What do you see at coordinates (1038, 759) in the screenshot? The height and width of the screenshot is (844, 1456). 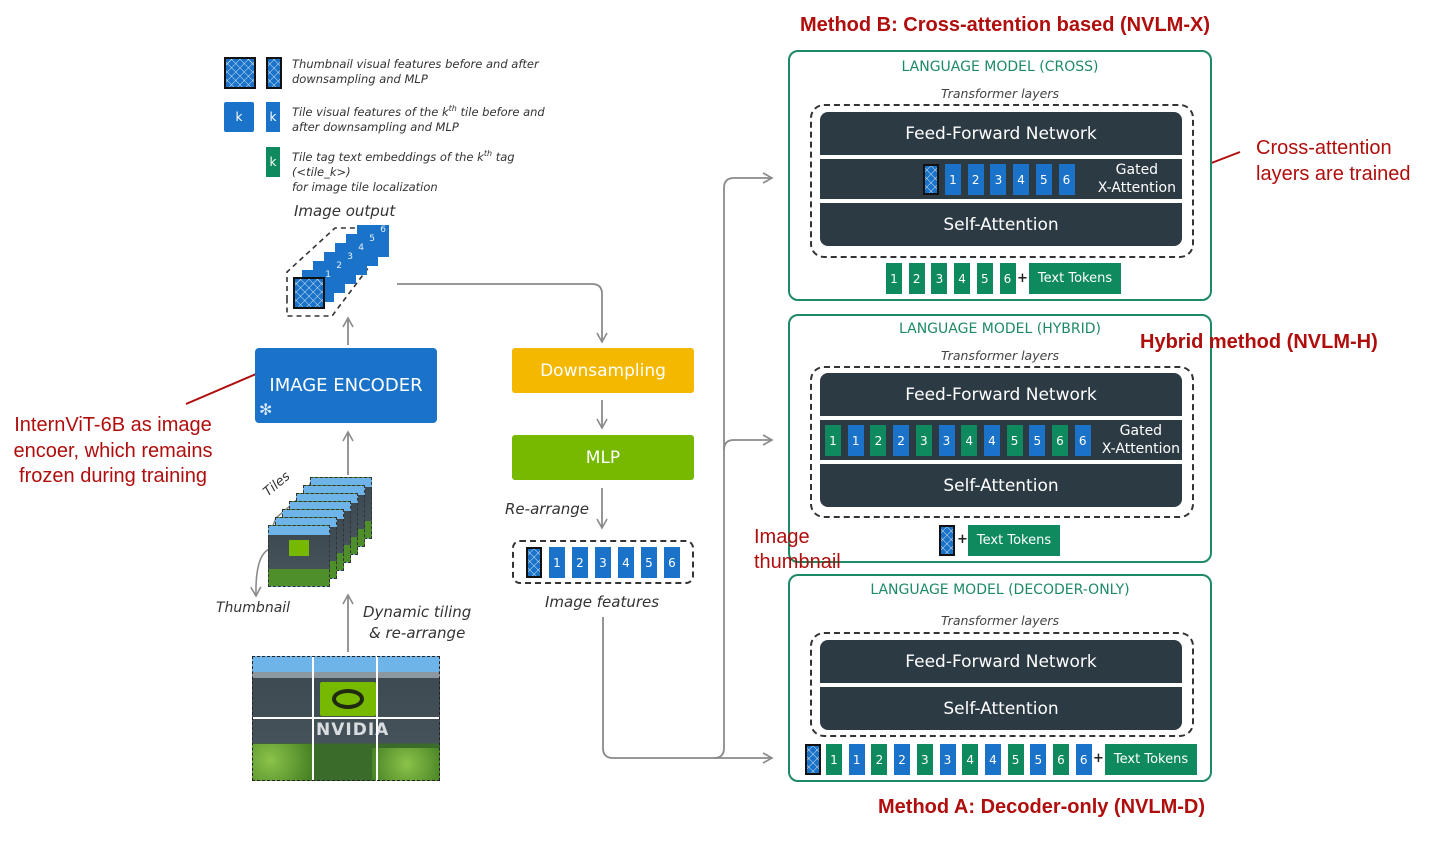 I see `decoder-tile-token: 5` at bounding box center [1038, 759].